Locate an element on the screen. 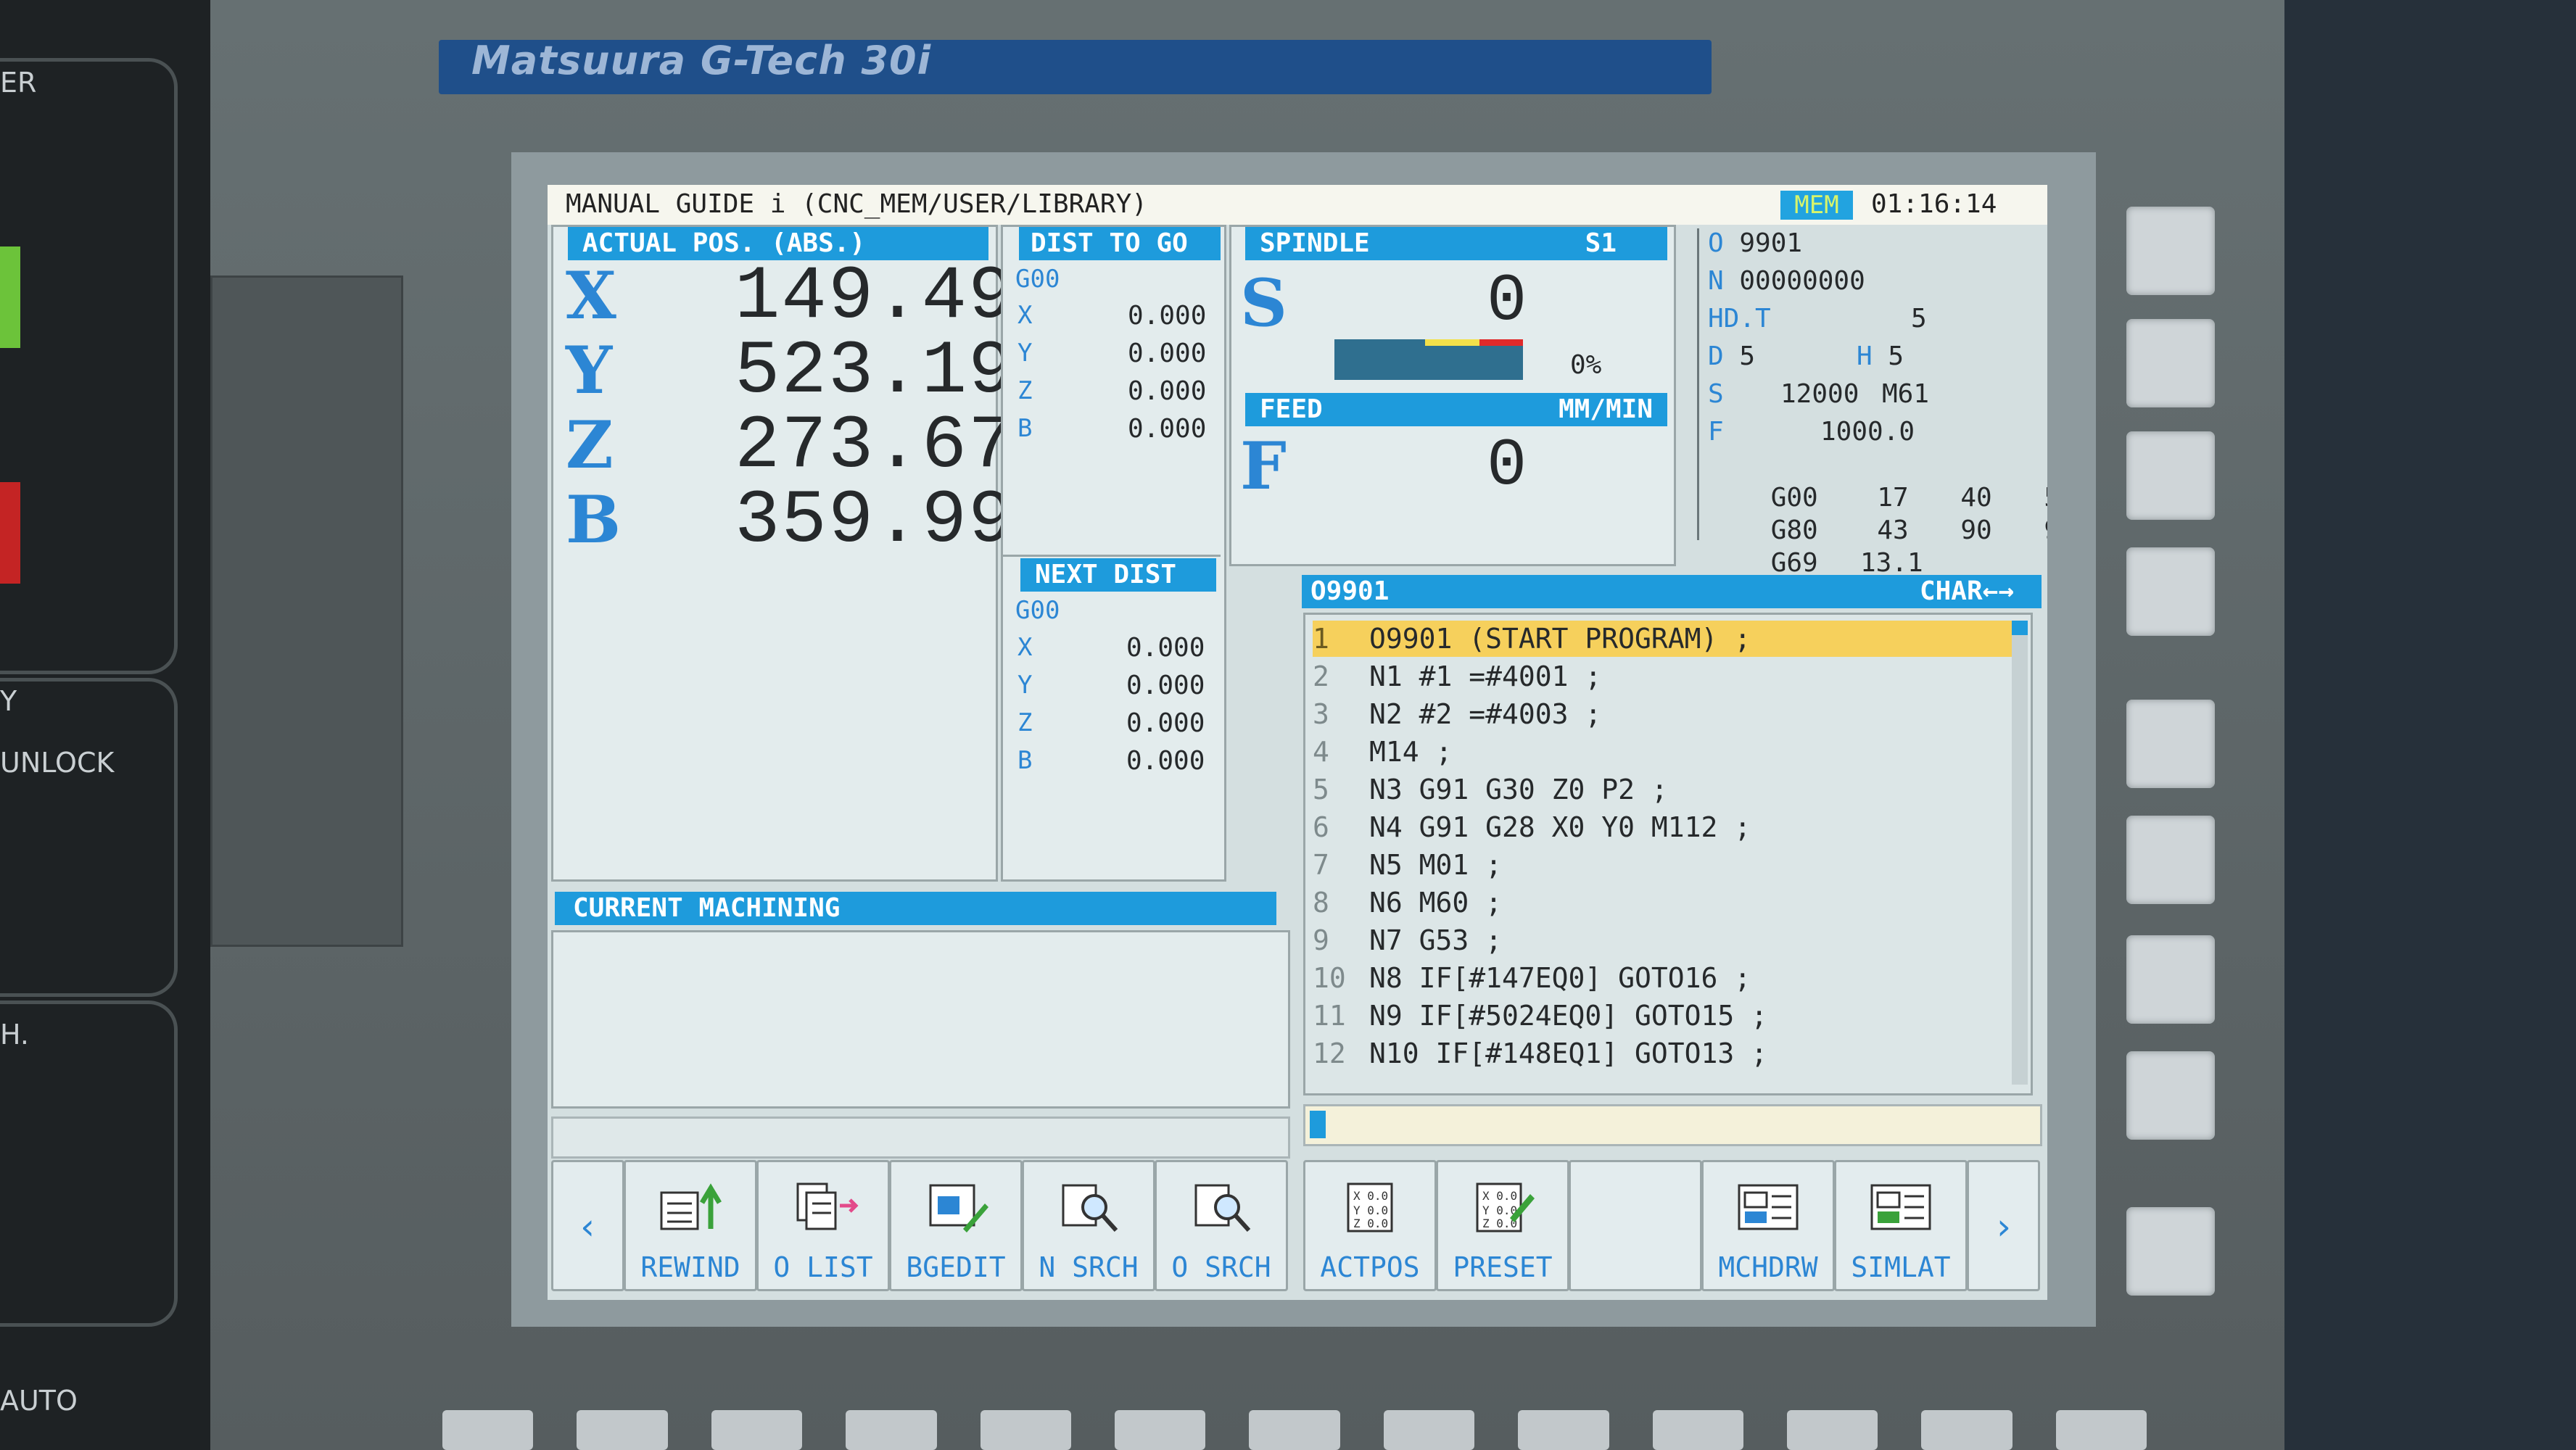  axis-label: X is located at coordinates (1025, 315).